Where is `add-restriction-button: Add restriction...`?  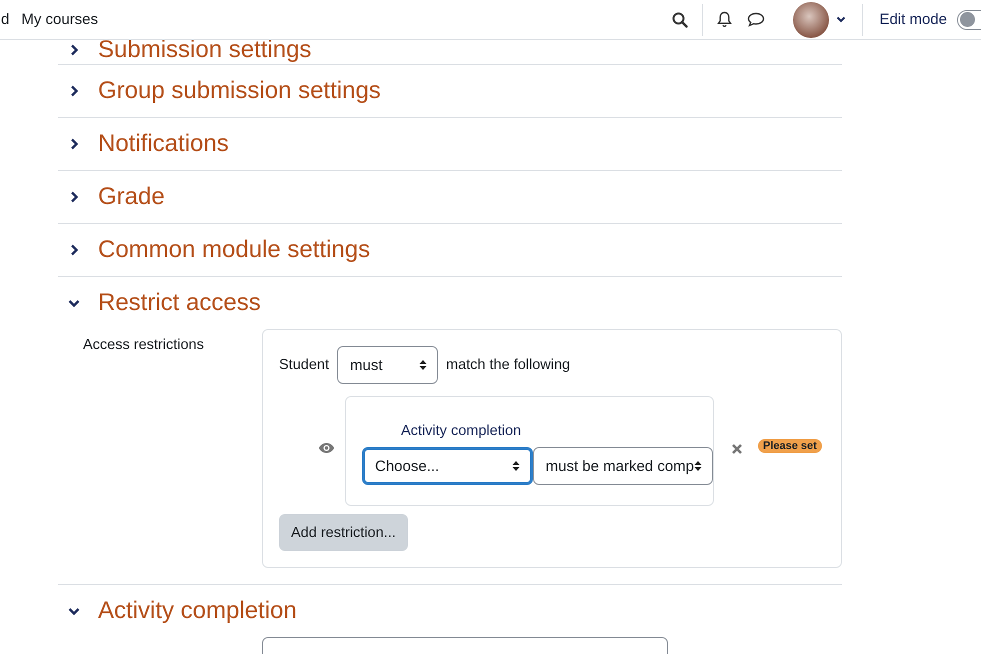 add-restriction-button: Add restriction... is located at coordinates (343, 532).